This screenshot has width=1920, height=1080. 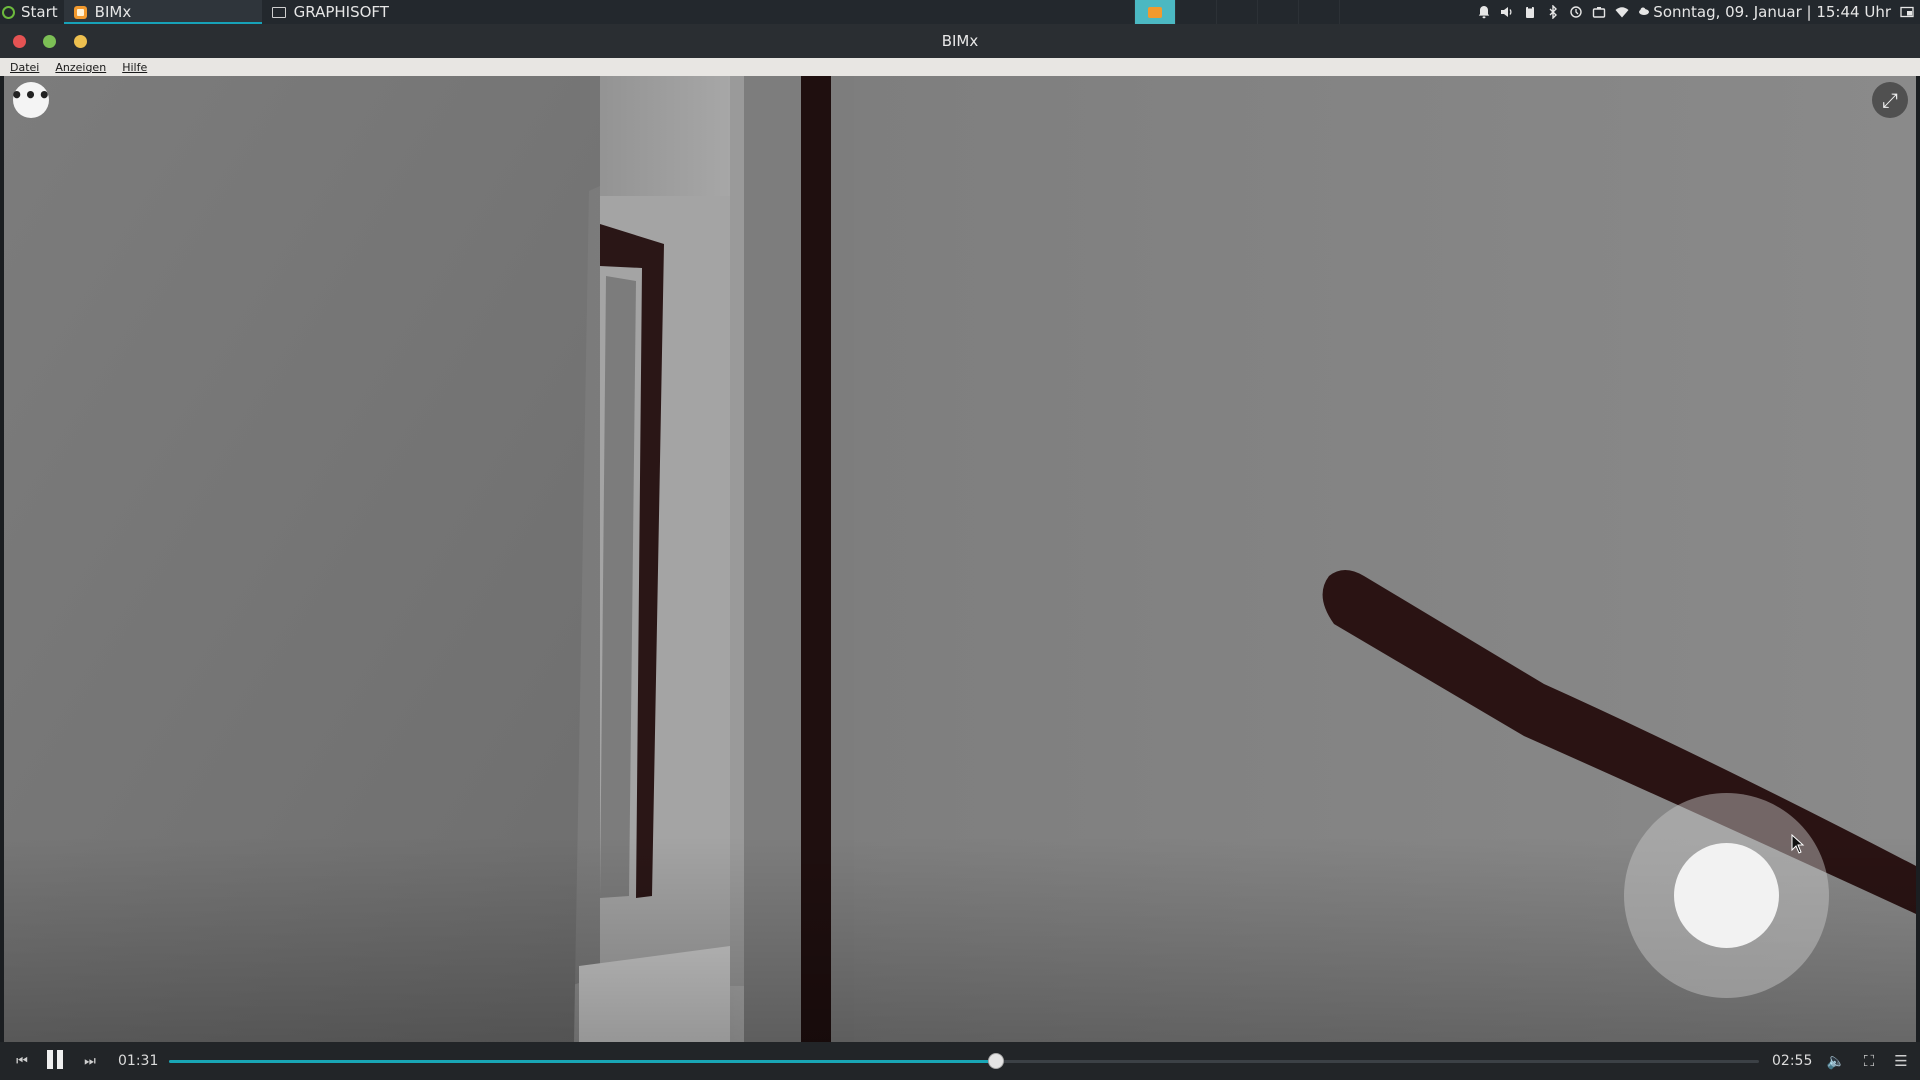 I want to click on mouse-cursor-icon, so click(x=1798, y=844).